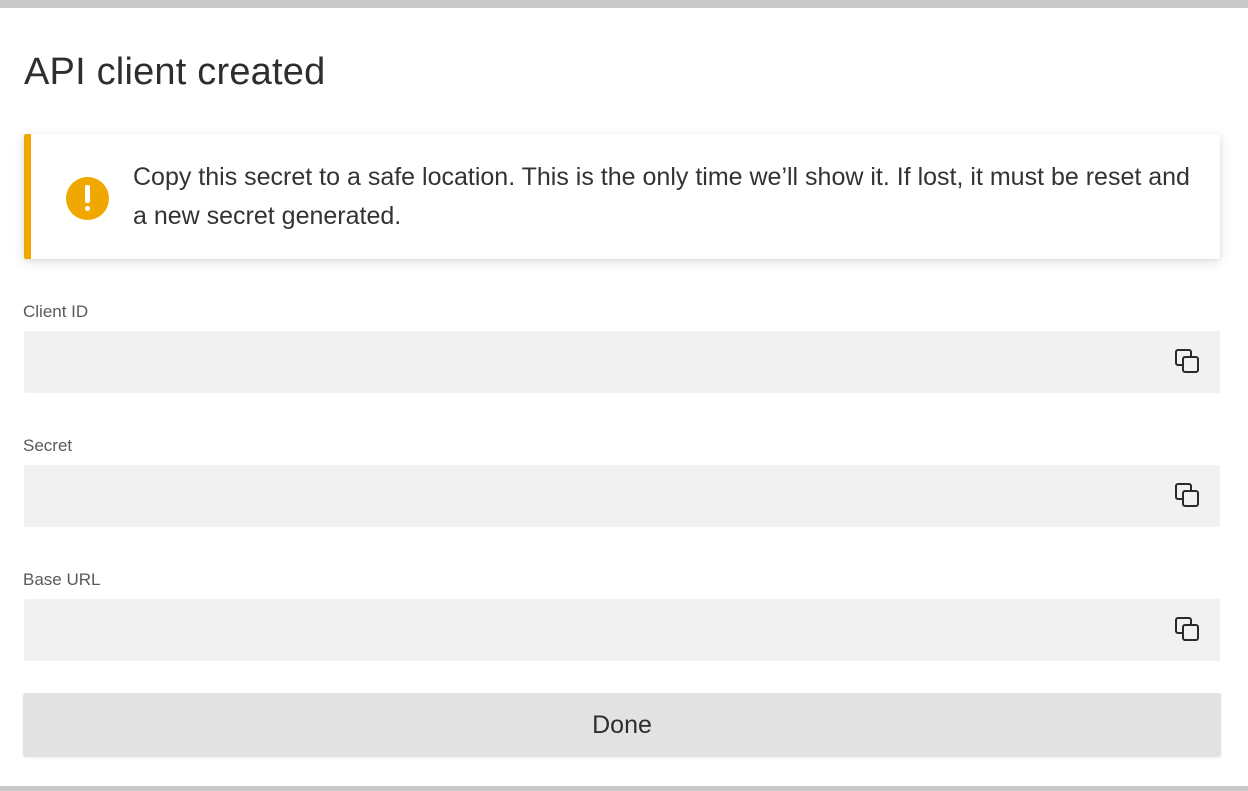 This screenshot has width=1248, height=791. Describe the element at coordinates (622, 630) in the screenshot. I see `base-url-field` at that location.